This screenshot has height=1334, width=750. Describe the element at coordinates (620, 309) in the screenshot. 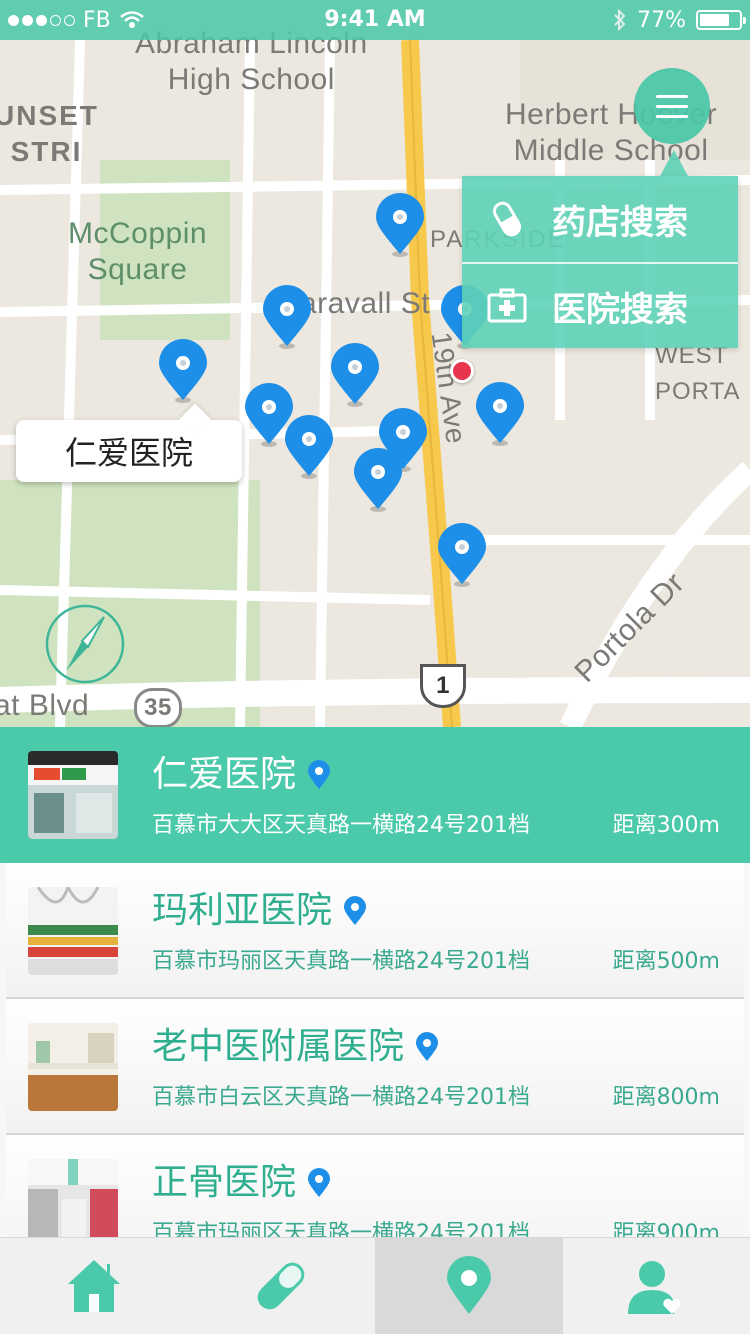

I see `hospital-search-label: 医院搜索` at that location.